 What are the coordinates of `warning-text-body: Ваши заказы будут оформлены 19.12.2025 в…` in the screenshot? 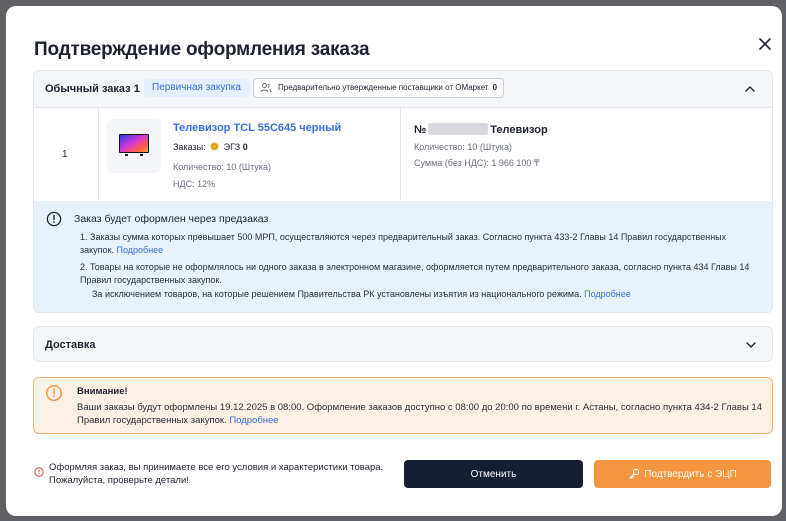 It's located at (419, 414).